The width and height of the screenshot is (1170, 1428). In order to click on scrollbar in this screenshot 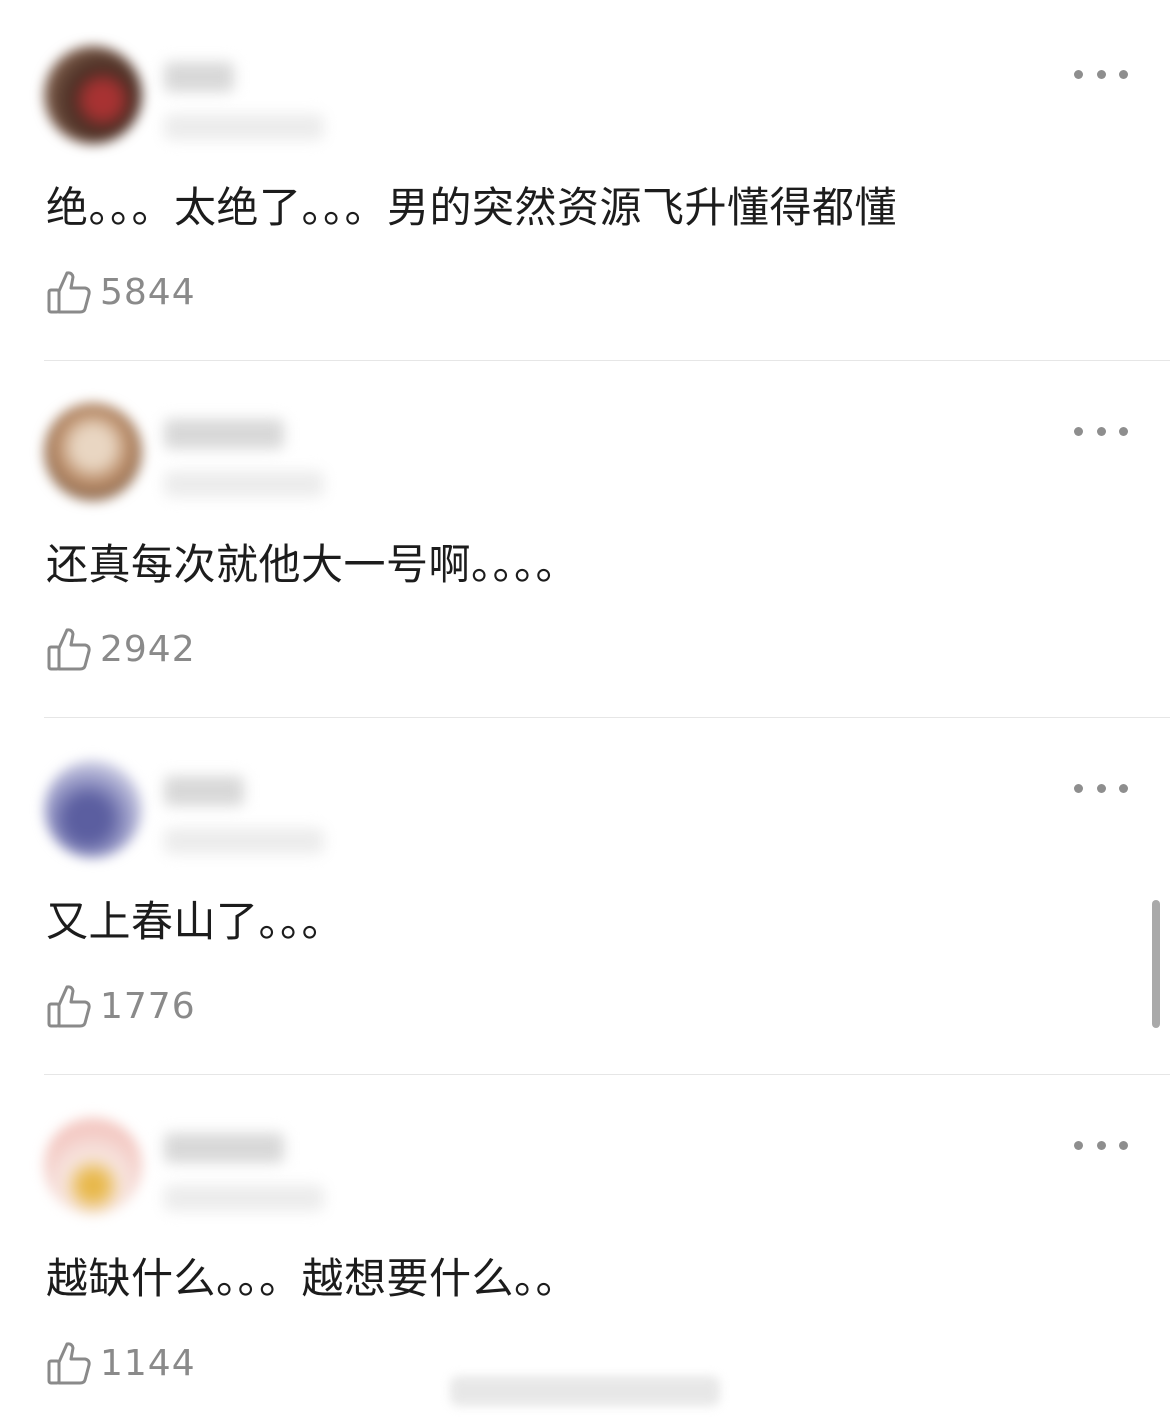, I will do `click(1156, 964)`.